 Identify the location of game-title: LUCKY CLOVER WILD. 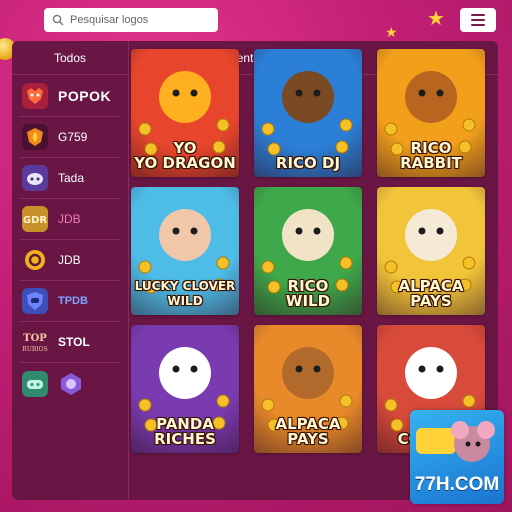
(185, 294).